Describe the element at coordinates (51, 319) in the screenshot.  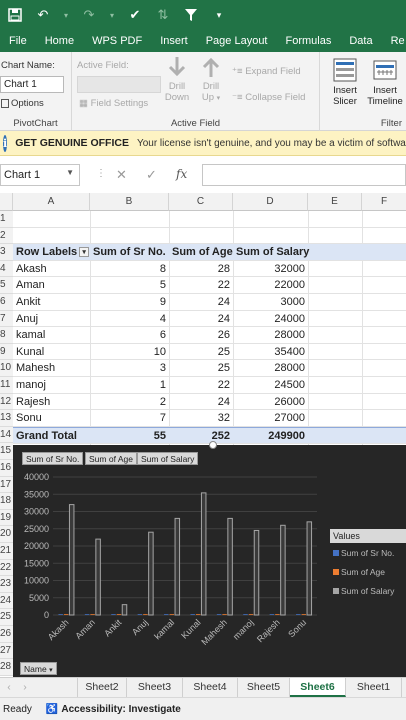
I see `table-cell: Anuj` at that location.